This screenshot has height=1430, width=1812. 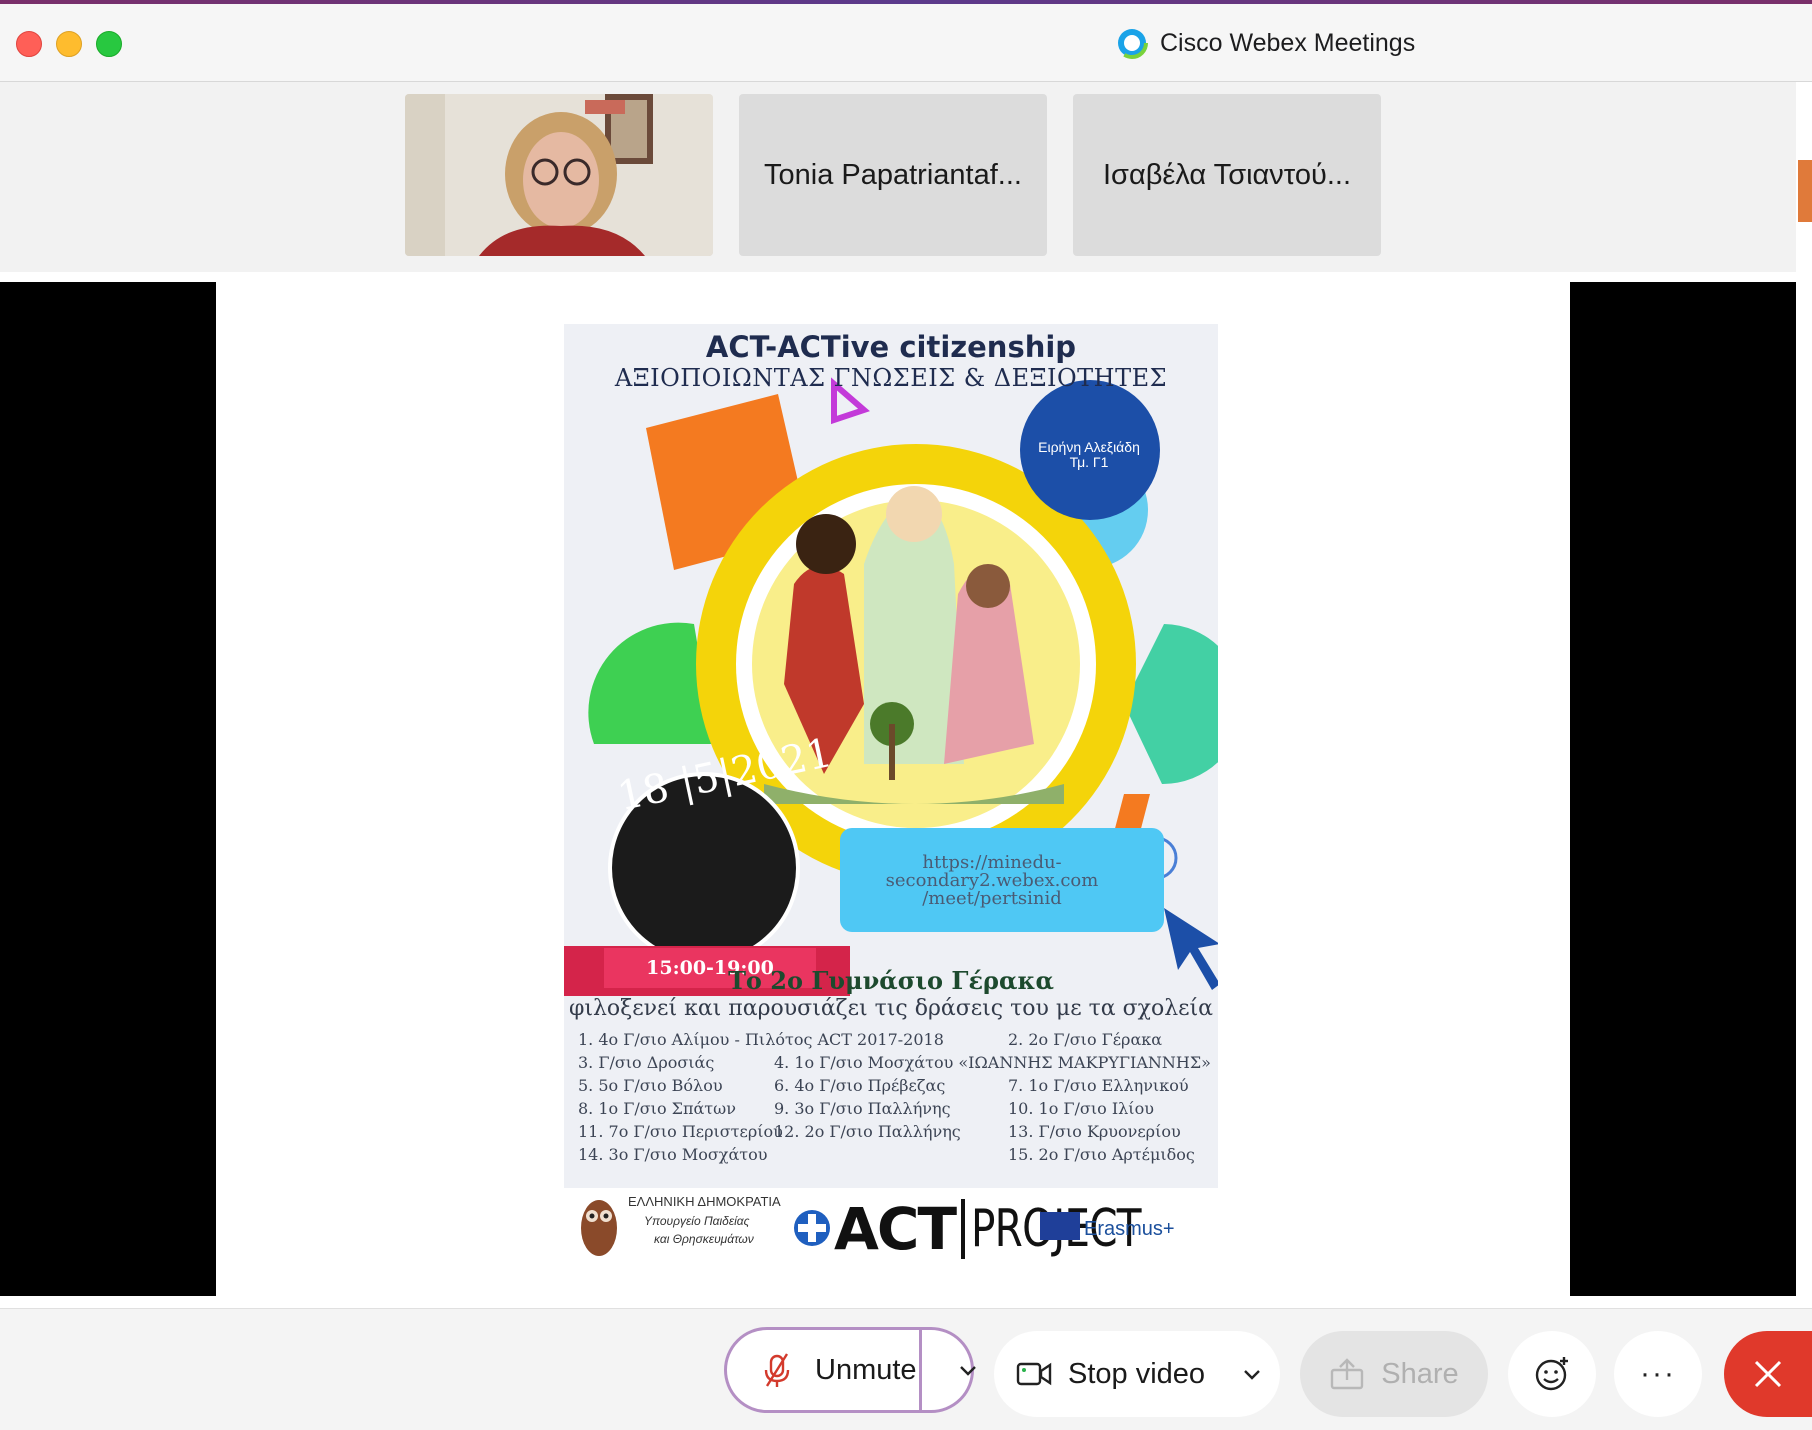 I want to click on act-logo-text: ACT, so click(x=895, y=1229).